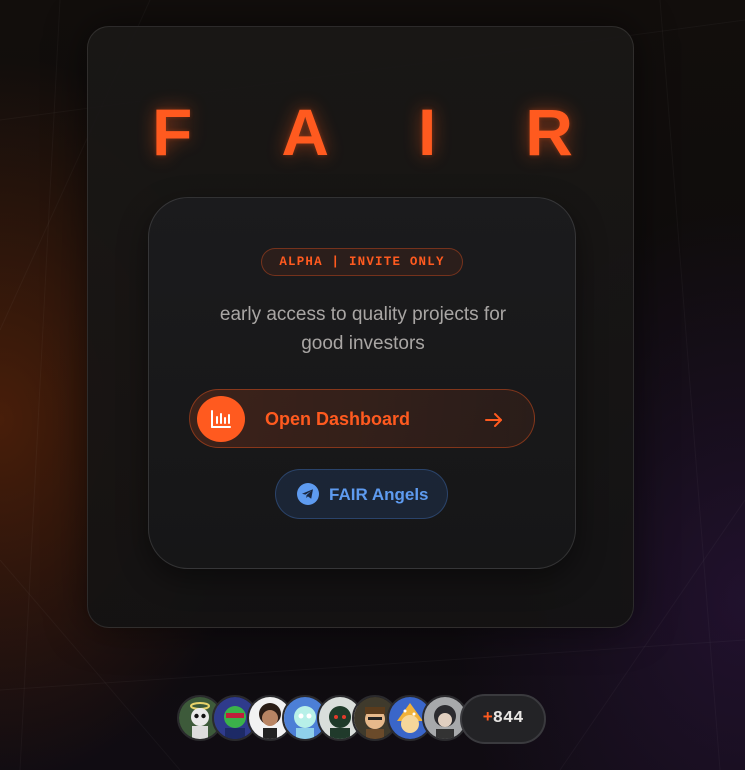  What do you see at coordinates (305, 132) in the screenshot?
I see `brand-letter-a: A` at bounding box center [305, 132].